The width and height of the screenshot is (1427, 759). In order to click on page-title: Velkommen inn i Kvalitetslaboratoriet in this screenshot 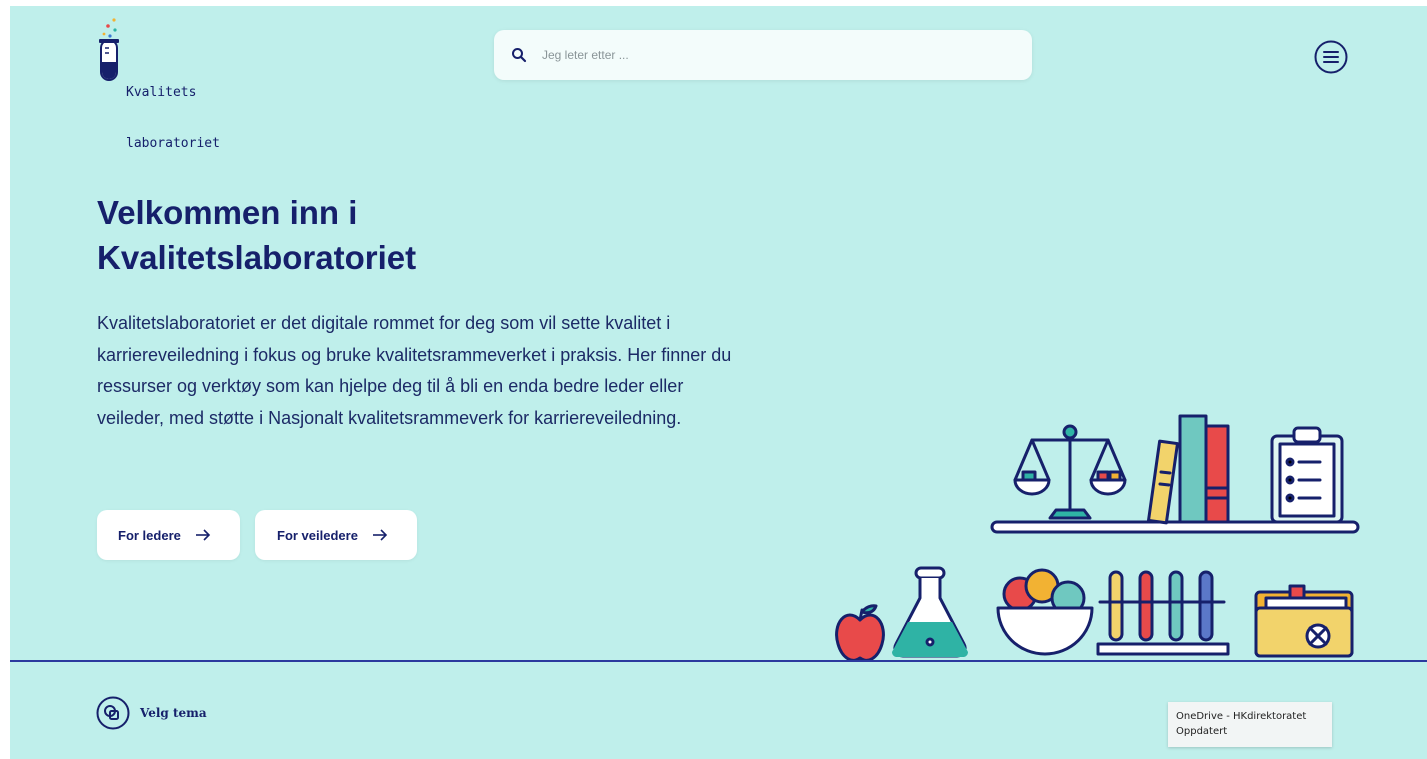, I will do `click(377, 235)`.